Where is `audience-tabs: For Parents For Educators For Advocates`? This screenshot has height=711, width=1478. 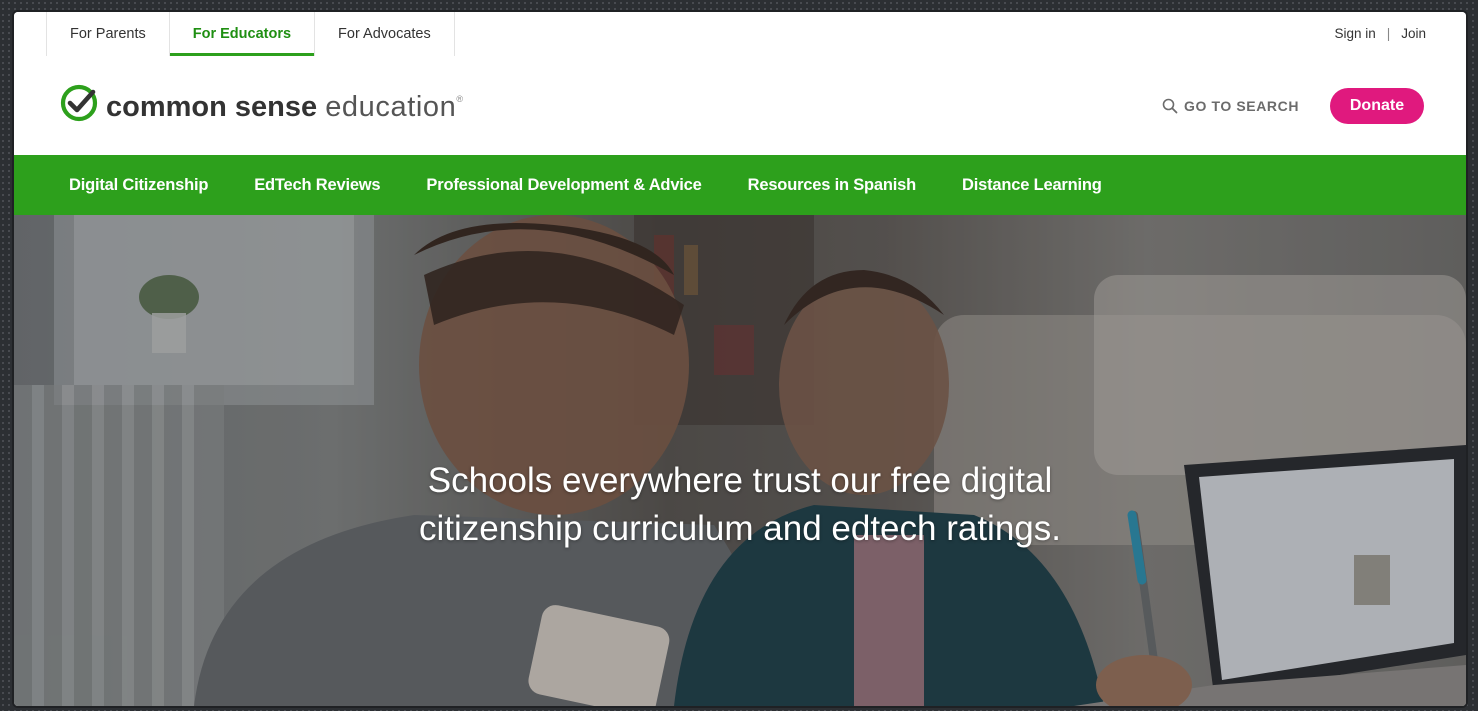
audience-tabs: For Parents For Educators For Advocates is located at coordinates (250, 34).